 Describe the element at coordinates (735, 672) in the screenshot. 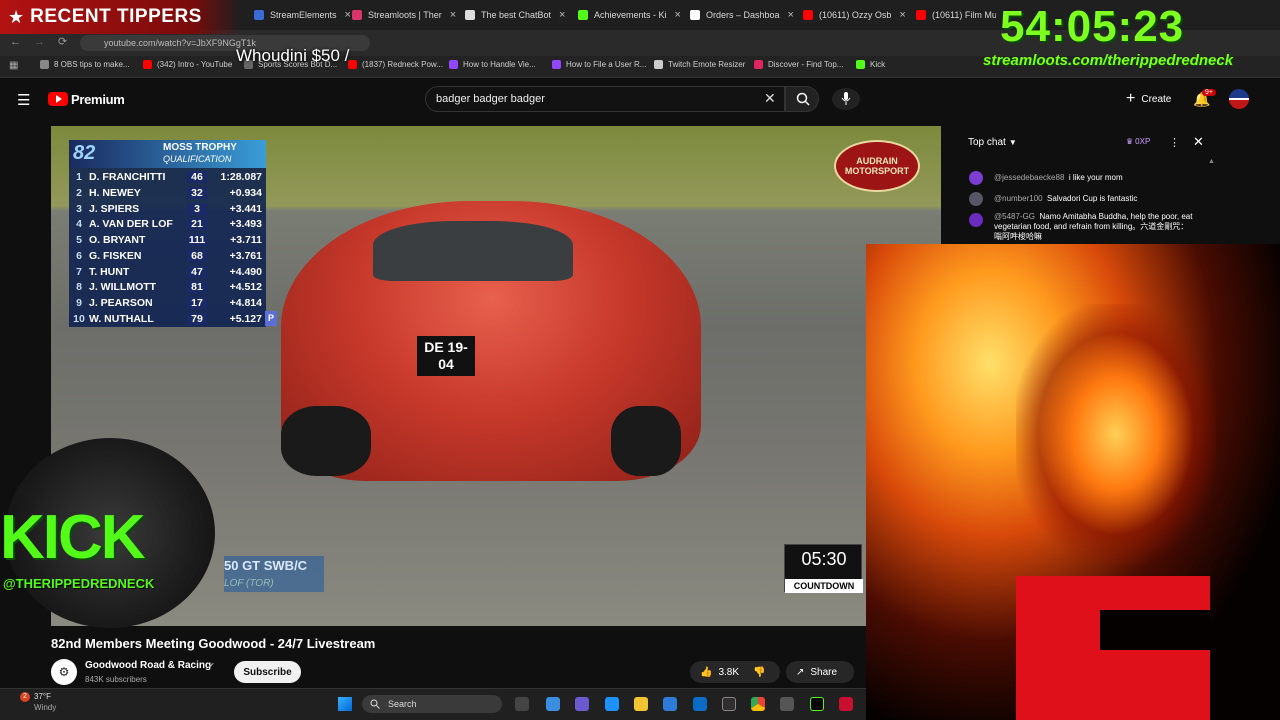

I see `like-dislike-group: 👍 3.8K 👎` at that location.